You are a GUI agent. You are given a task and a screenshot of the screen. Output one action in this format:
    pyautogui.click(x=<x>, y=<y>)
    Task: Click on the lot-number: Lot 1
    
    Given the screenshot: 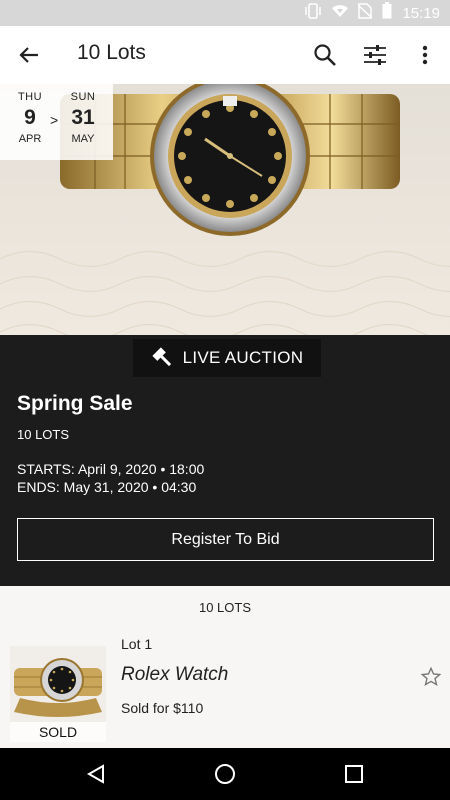 What is the action you would take?
    pyautogui.click(x=137, y=644)
    